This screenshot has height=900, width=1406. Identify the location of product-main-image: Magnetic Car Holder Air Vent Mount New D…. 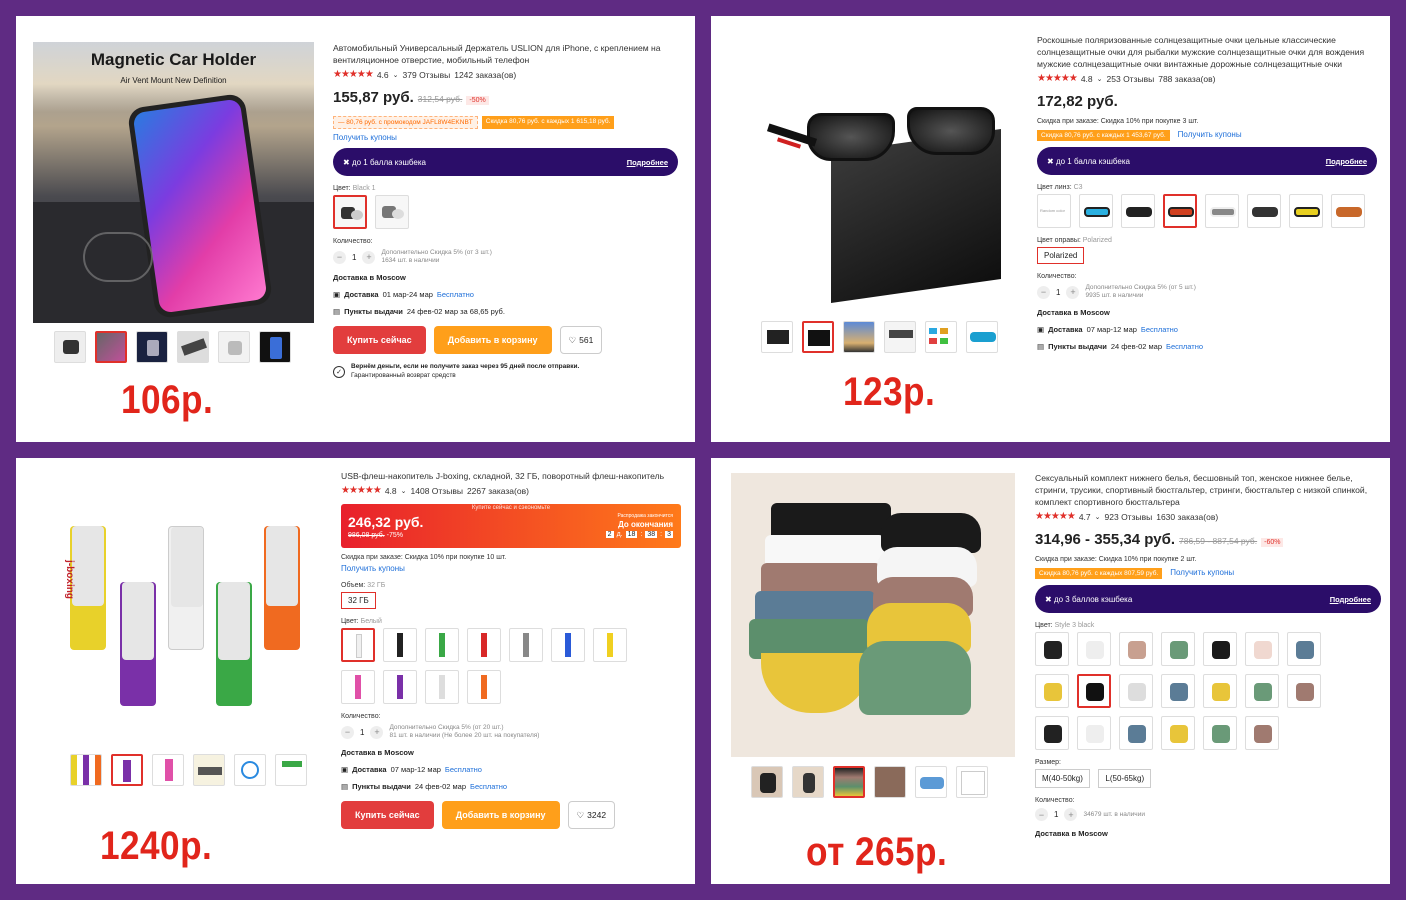
(173, 182).